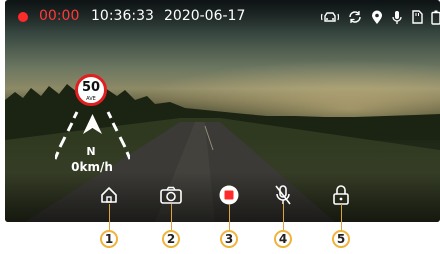 The width and height of the screenshot is (440, 254). I want to click on date: 2020-06-17, so click(205, 16).